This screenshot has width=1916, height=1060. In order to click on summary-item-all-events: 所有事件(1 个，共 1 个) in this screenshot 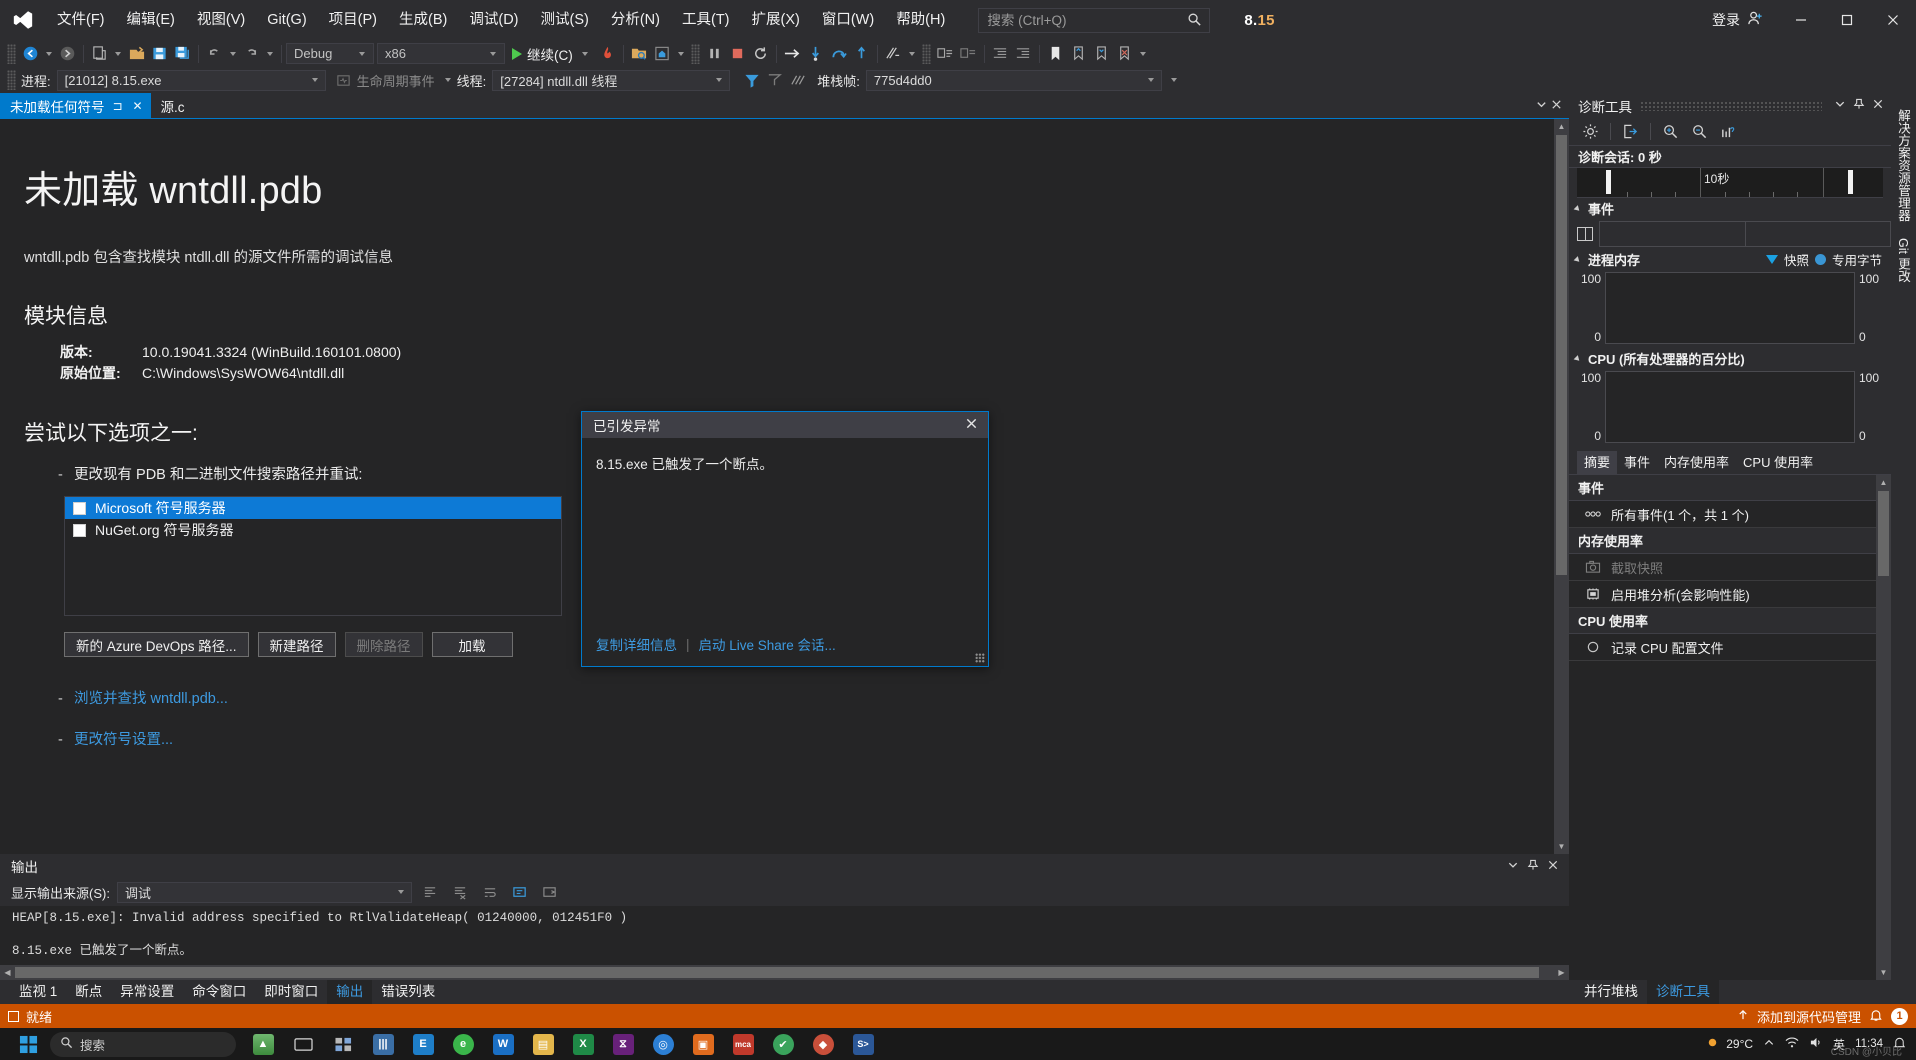, I will do `click(1722, 514)`.